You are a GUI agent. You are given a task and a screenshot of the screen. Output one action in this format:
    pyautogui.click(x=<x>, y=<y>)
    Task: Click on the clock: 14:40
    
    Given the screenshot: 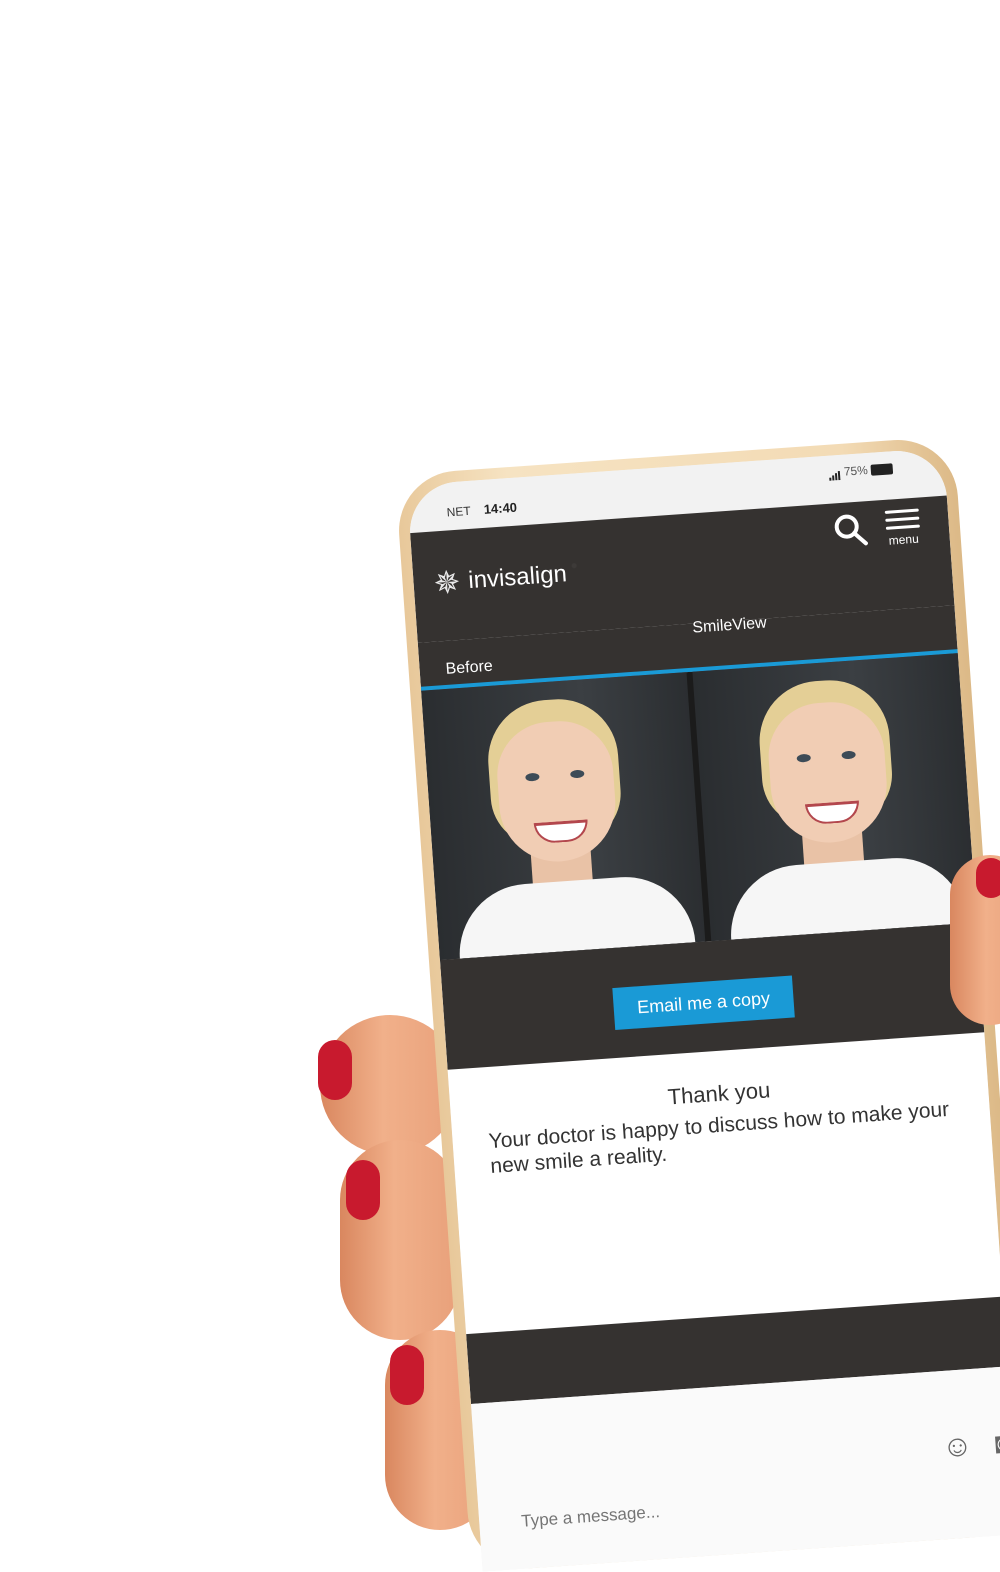 What is the action you would take?
    pyautogui.click(x=500, y=508)
    